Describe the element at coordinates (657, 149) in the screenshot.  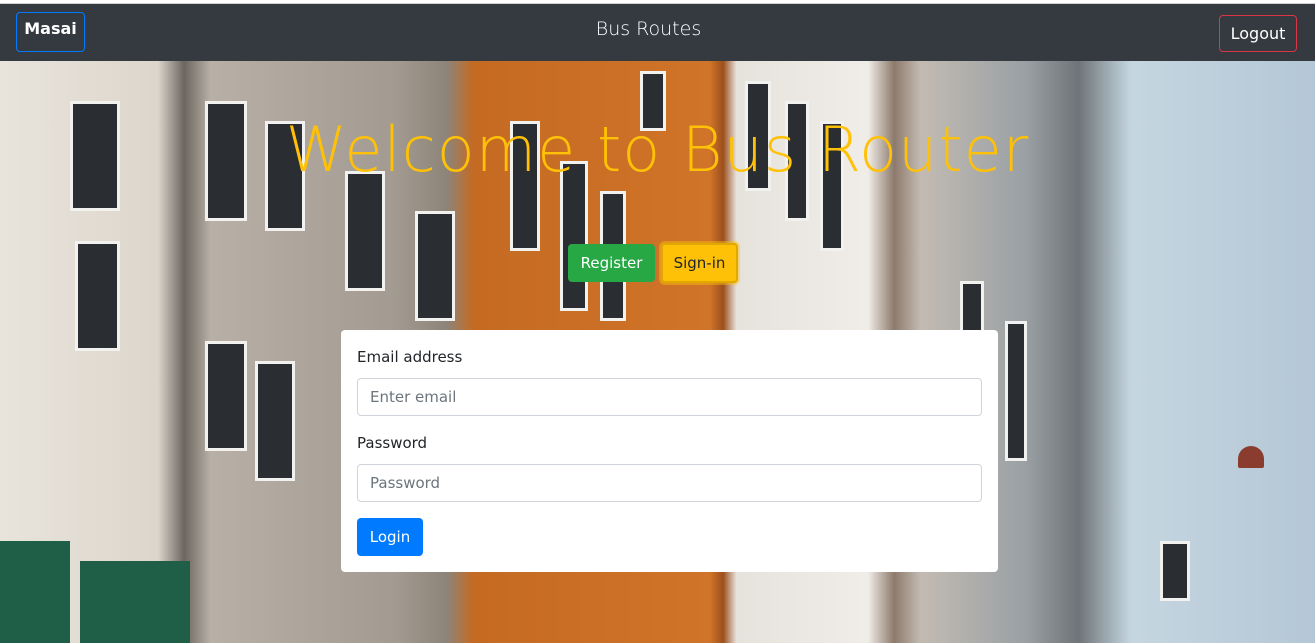
I see `hero-title: Welcome to Bus Router` at that location.